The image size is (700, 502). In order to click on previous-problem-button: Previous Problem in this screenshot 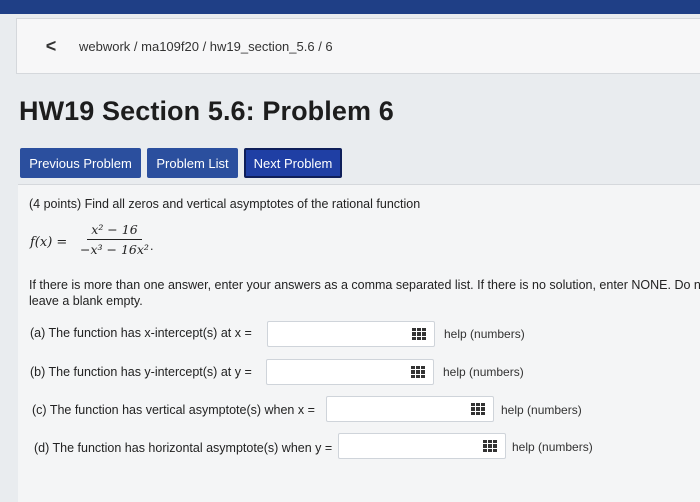, I will do `click(80, 163)`.